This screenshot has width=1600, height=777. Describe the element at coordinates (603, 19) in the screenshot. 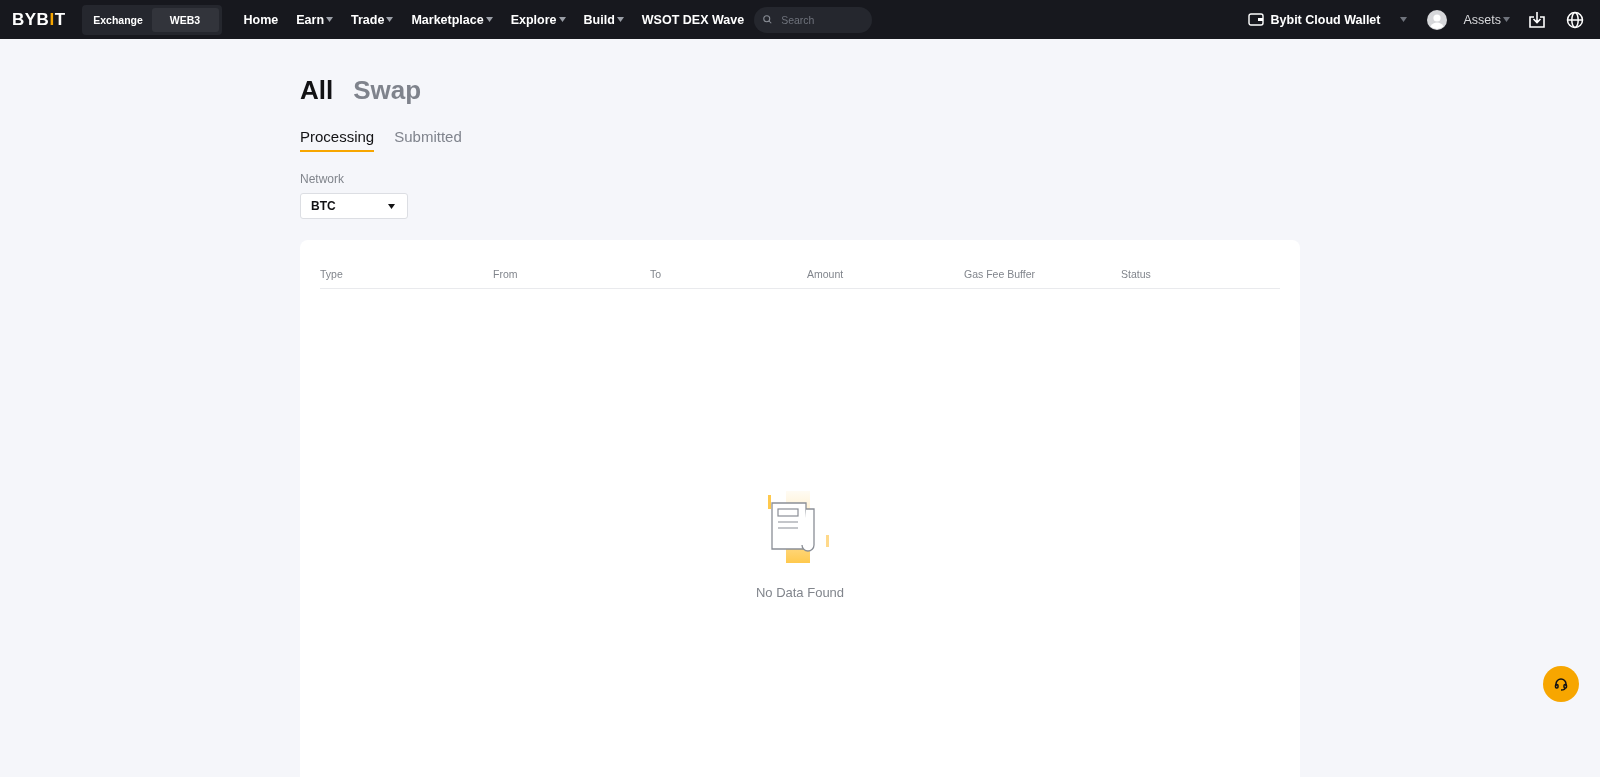

I see `nav-link: Build` at that location.